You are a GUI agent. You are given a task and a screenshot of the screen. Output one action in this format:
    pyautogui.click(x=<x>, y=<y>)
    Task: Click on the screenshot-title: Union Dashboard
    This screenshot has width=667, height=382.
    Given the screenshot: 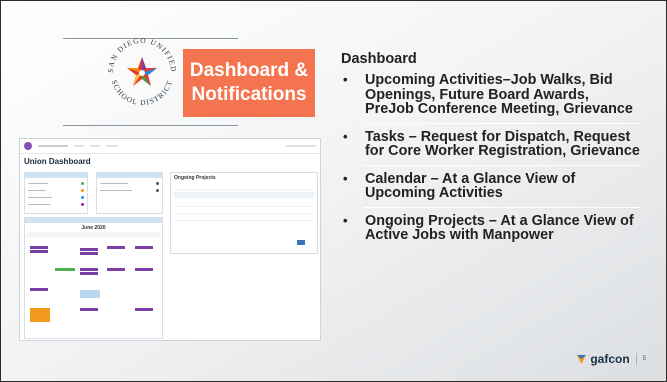 What is the action you would take?
    pyautogui.click(x=57, y=161)
    